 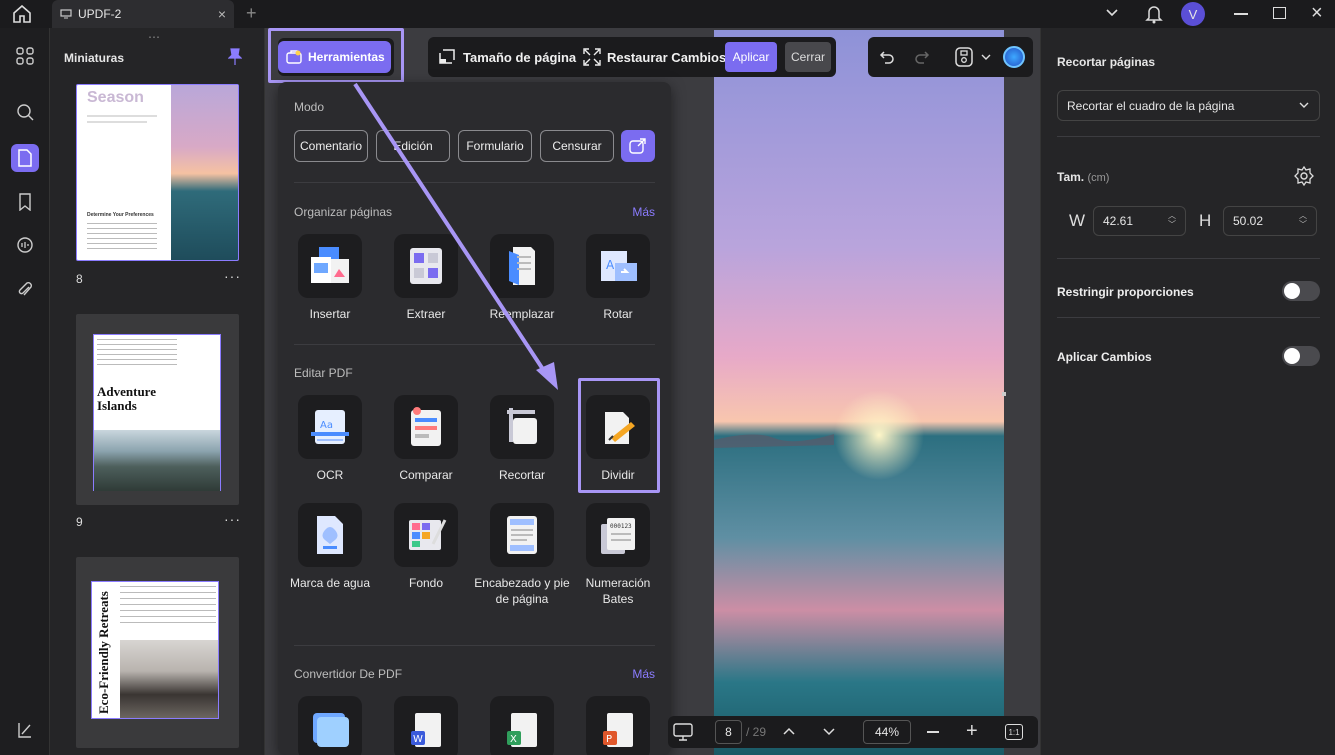 I want to click on zoom-input: 44%, so click(x=887, y=732).